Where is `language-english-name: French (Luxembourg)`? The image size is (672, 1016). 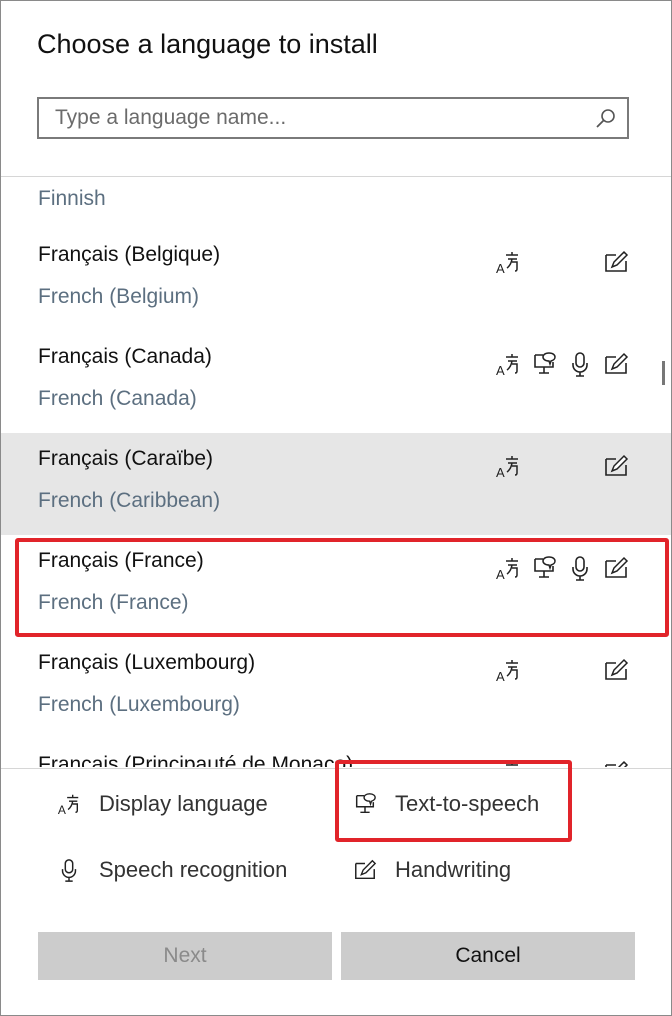 language-english-name: French (Luxembourg) is located at coordinates (139, 704).